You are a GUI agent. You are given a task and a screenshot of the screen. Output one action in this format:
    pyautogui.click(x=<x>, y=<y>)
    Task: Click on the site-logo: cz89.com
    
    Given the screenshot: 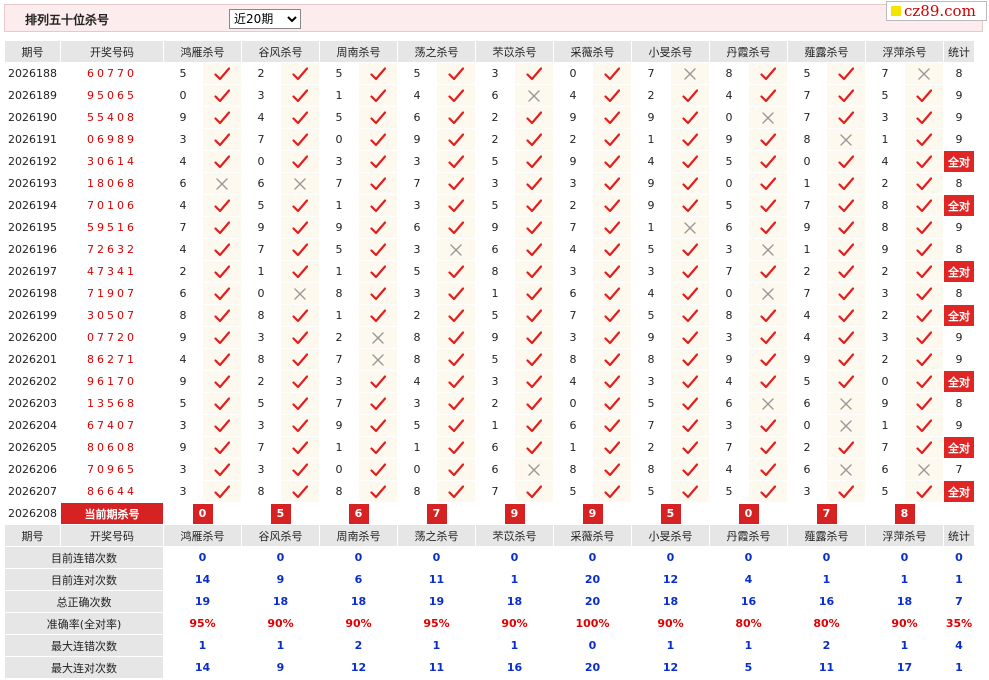 What is the action you would take?
    pyautogui.click(x=936, y=11)
    